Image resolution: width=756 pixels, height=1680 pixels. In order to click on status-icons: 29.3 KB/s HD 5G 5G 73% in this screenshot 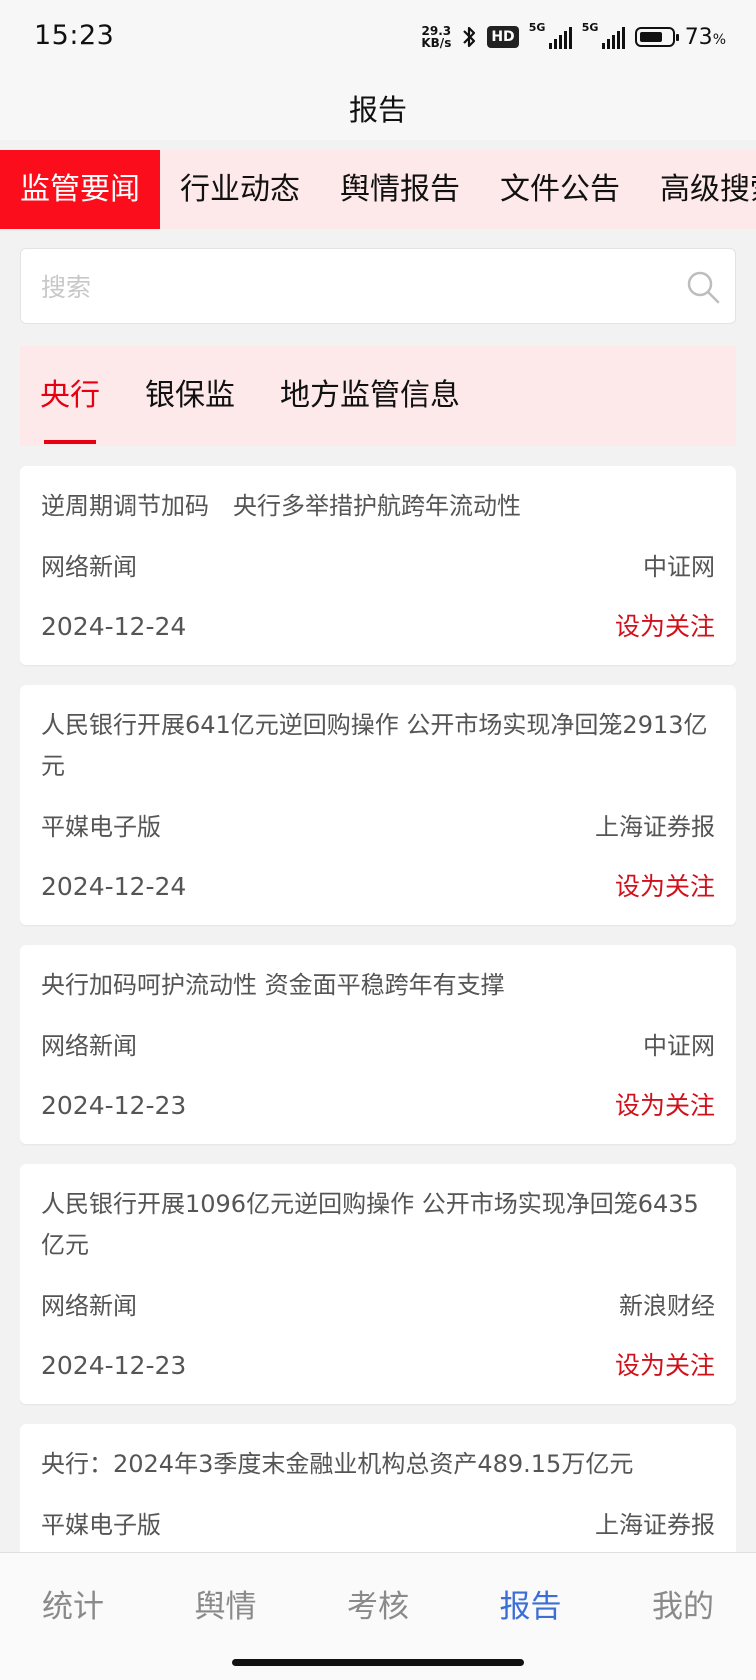, I will do `click(573, 36)`.